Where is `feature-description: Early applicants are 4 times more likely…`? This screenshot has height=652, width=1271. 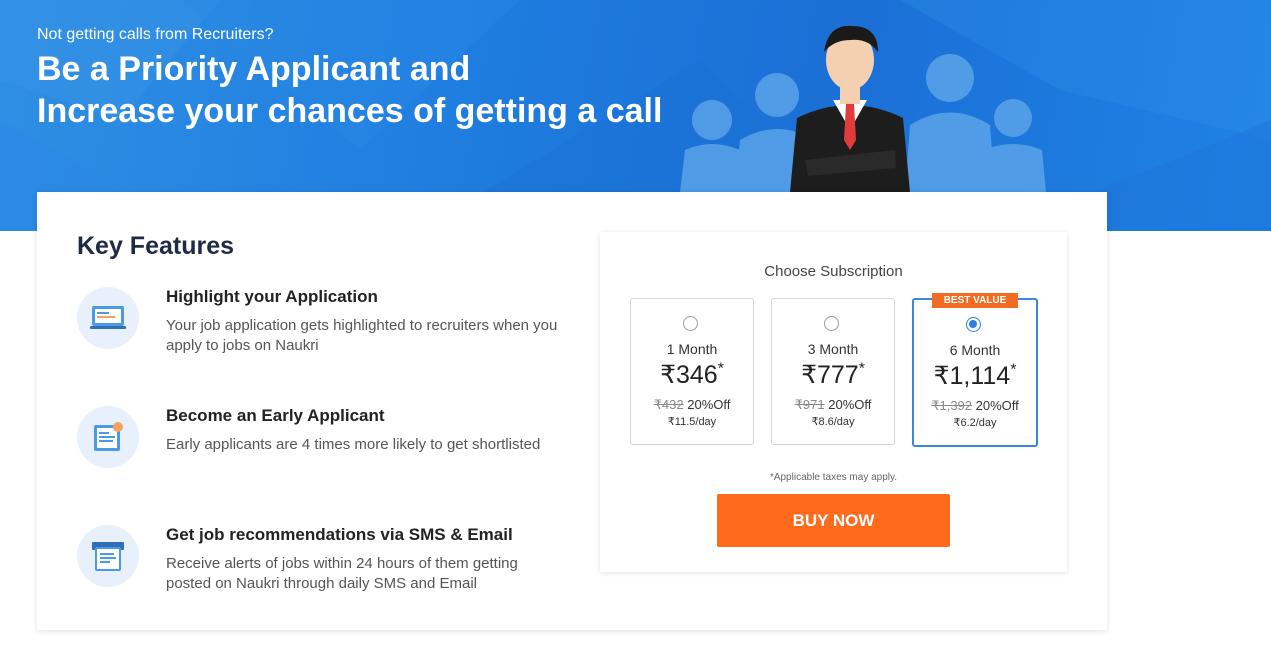
feature-description: Early applicants are 4 times more likely… is located at coordinates (353, 444).